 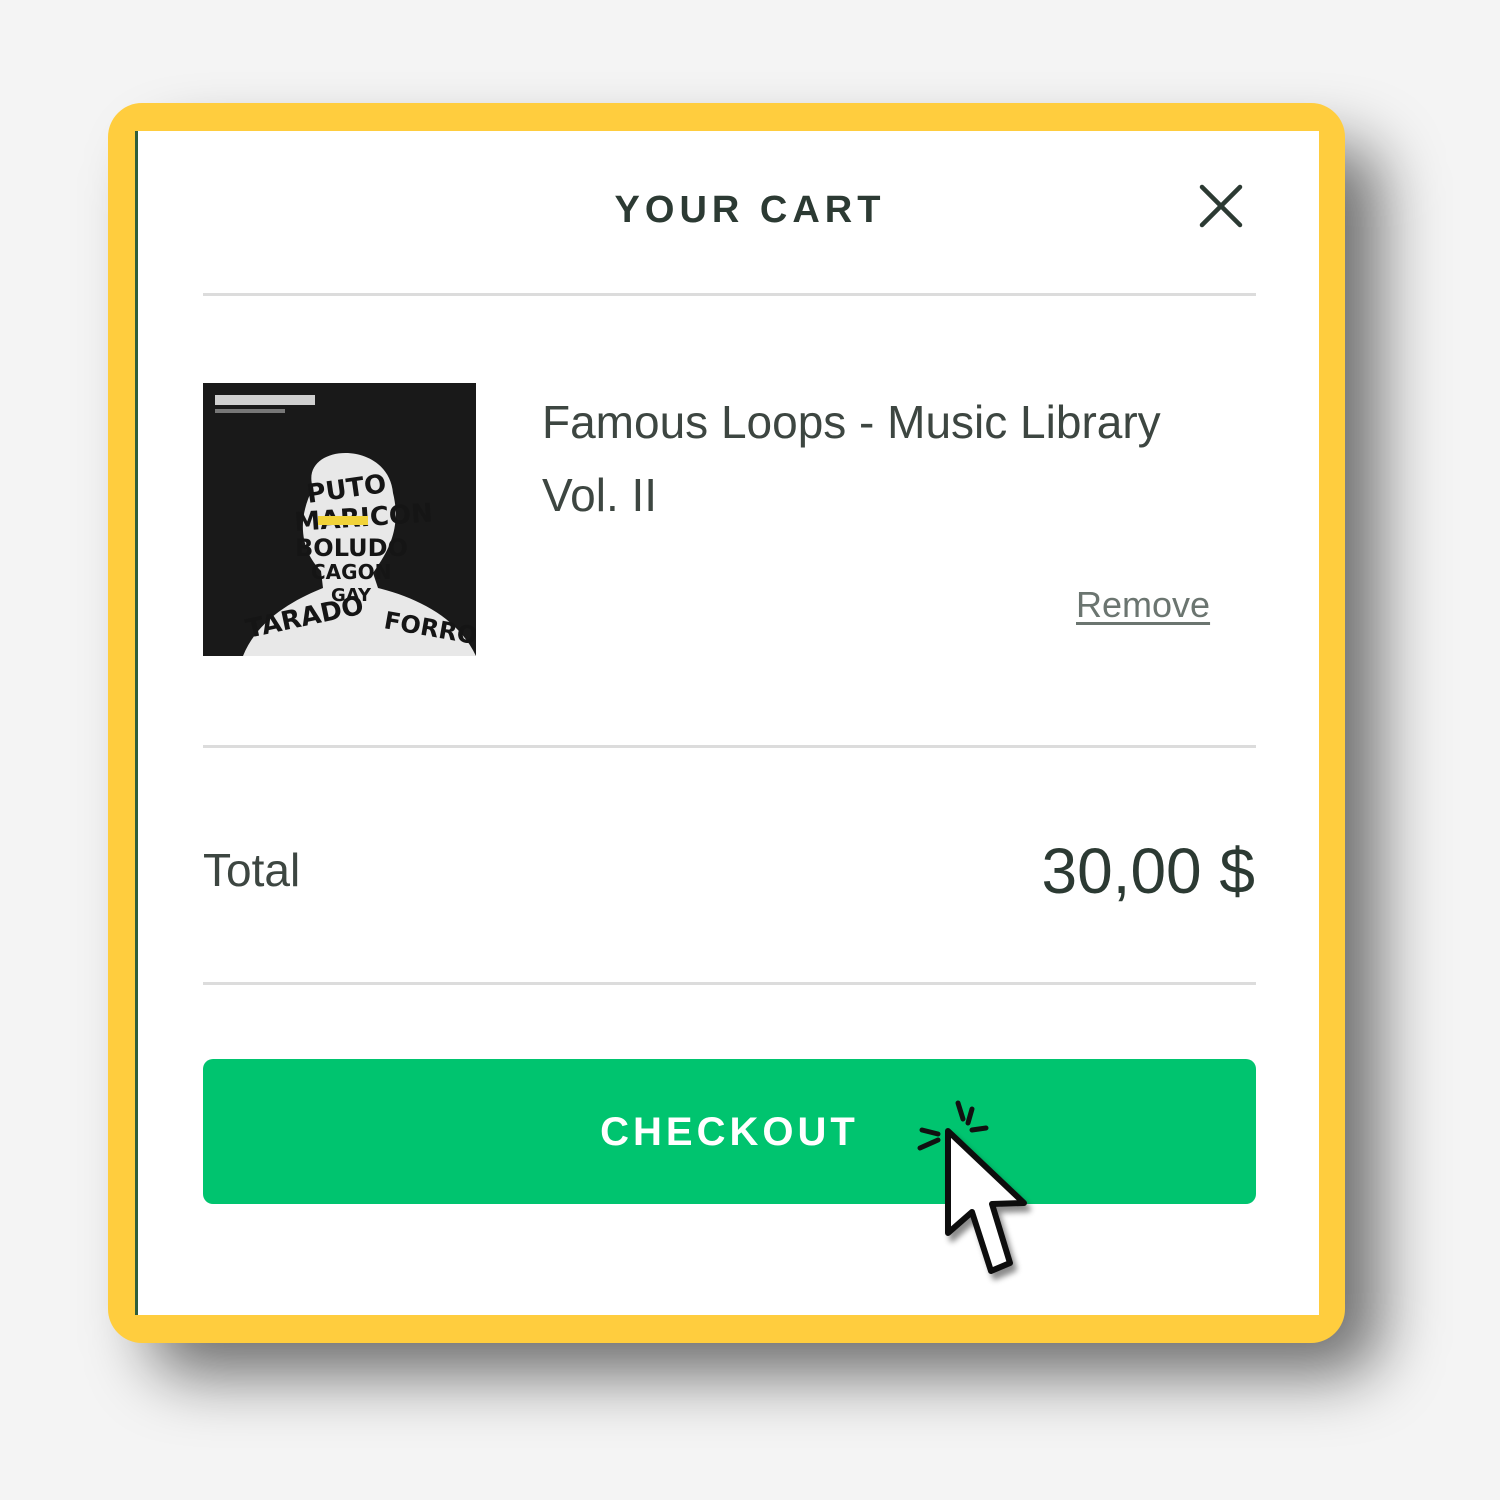 What do you see at coordinates (729, 983) in the screenshot?
I see `divider-bottom` at bounding box center [729, 983].